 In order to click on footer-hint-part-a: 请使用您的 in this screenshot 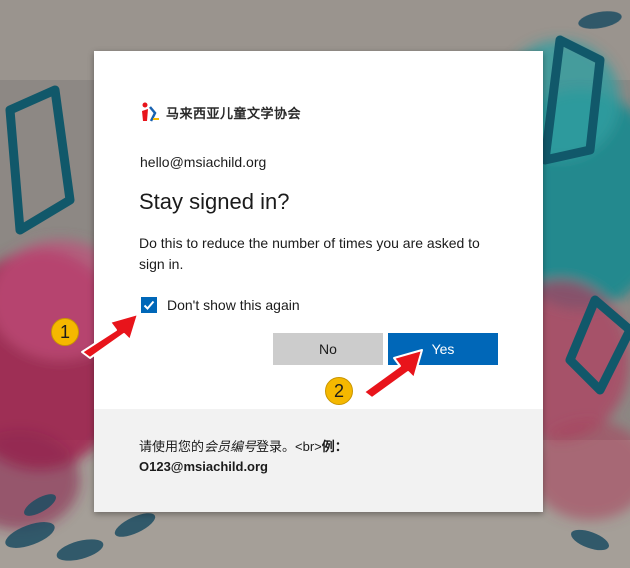, I will do `click(172, 446)`.